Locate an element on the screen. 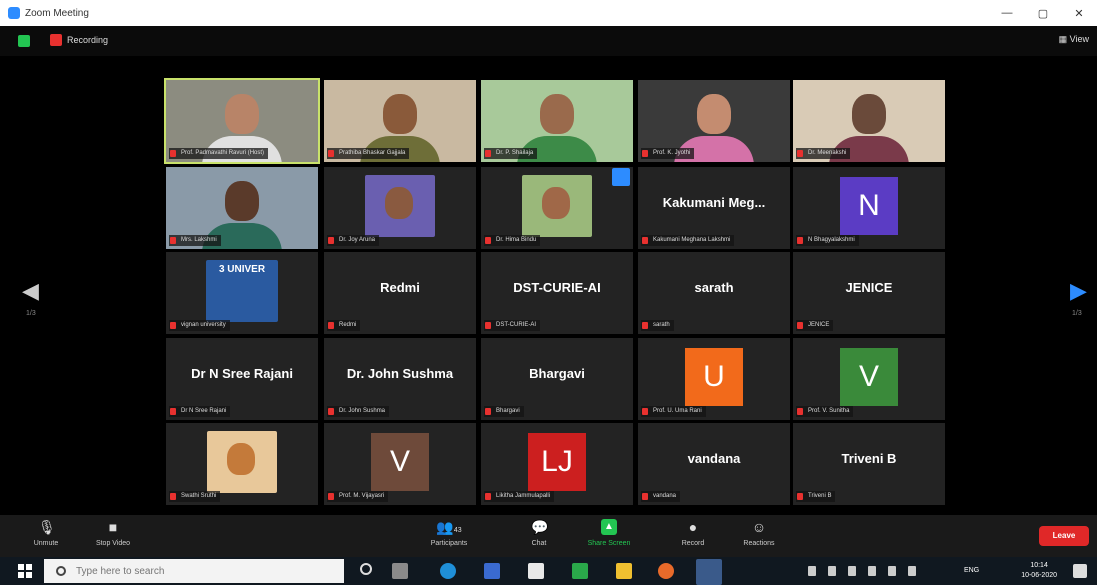 Image resolution: width=1097 pixels, height=585 pixels. language-indicator: ENG is located at coordinates (971, 570).